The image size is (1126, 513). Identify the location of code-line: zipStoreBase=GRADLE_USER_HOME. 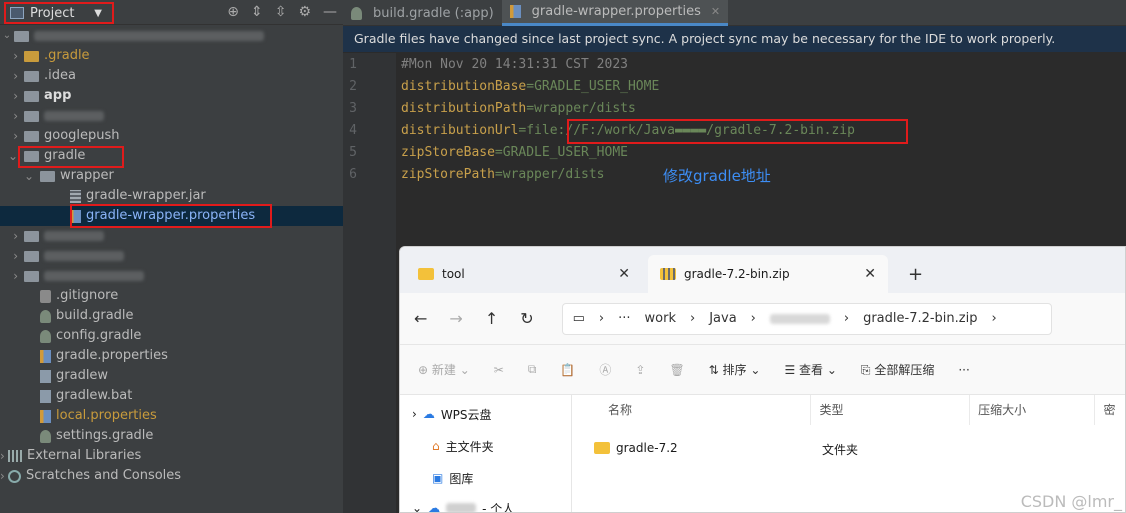
(514, 153).